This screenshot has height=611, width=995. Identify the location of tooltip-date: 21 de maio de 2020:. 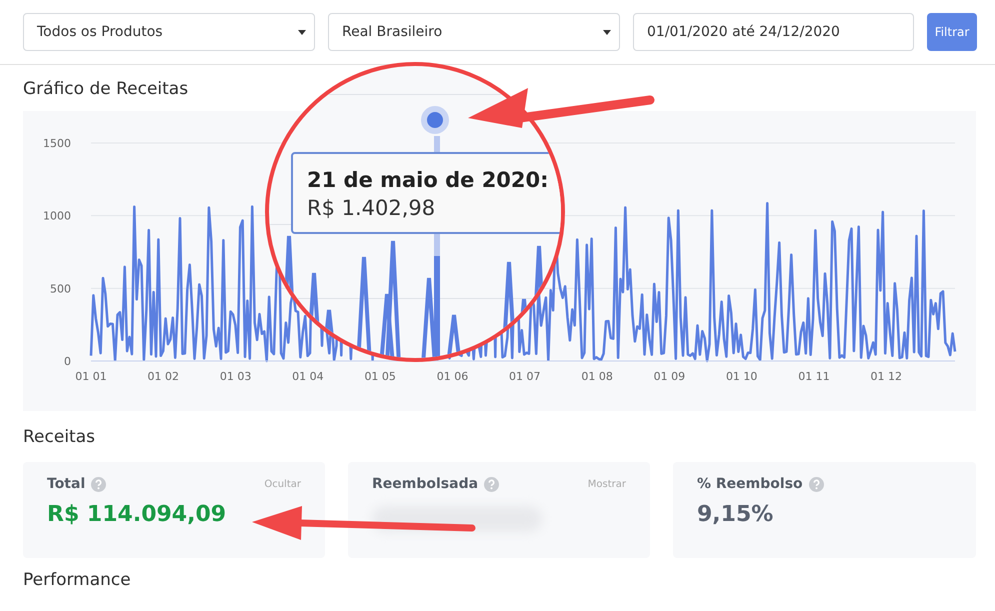
(428, 180).